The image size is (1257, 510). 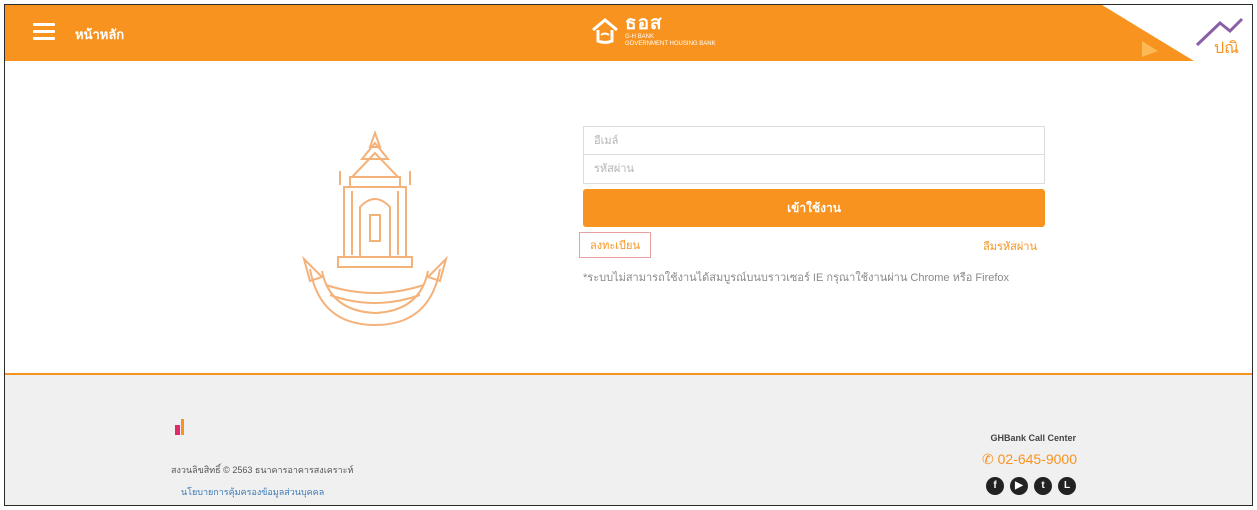 I want to click on house-logo-icon, so click(x=605, y=31).